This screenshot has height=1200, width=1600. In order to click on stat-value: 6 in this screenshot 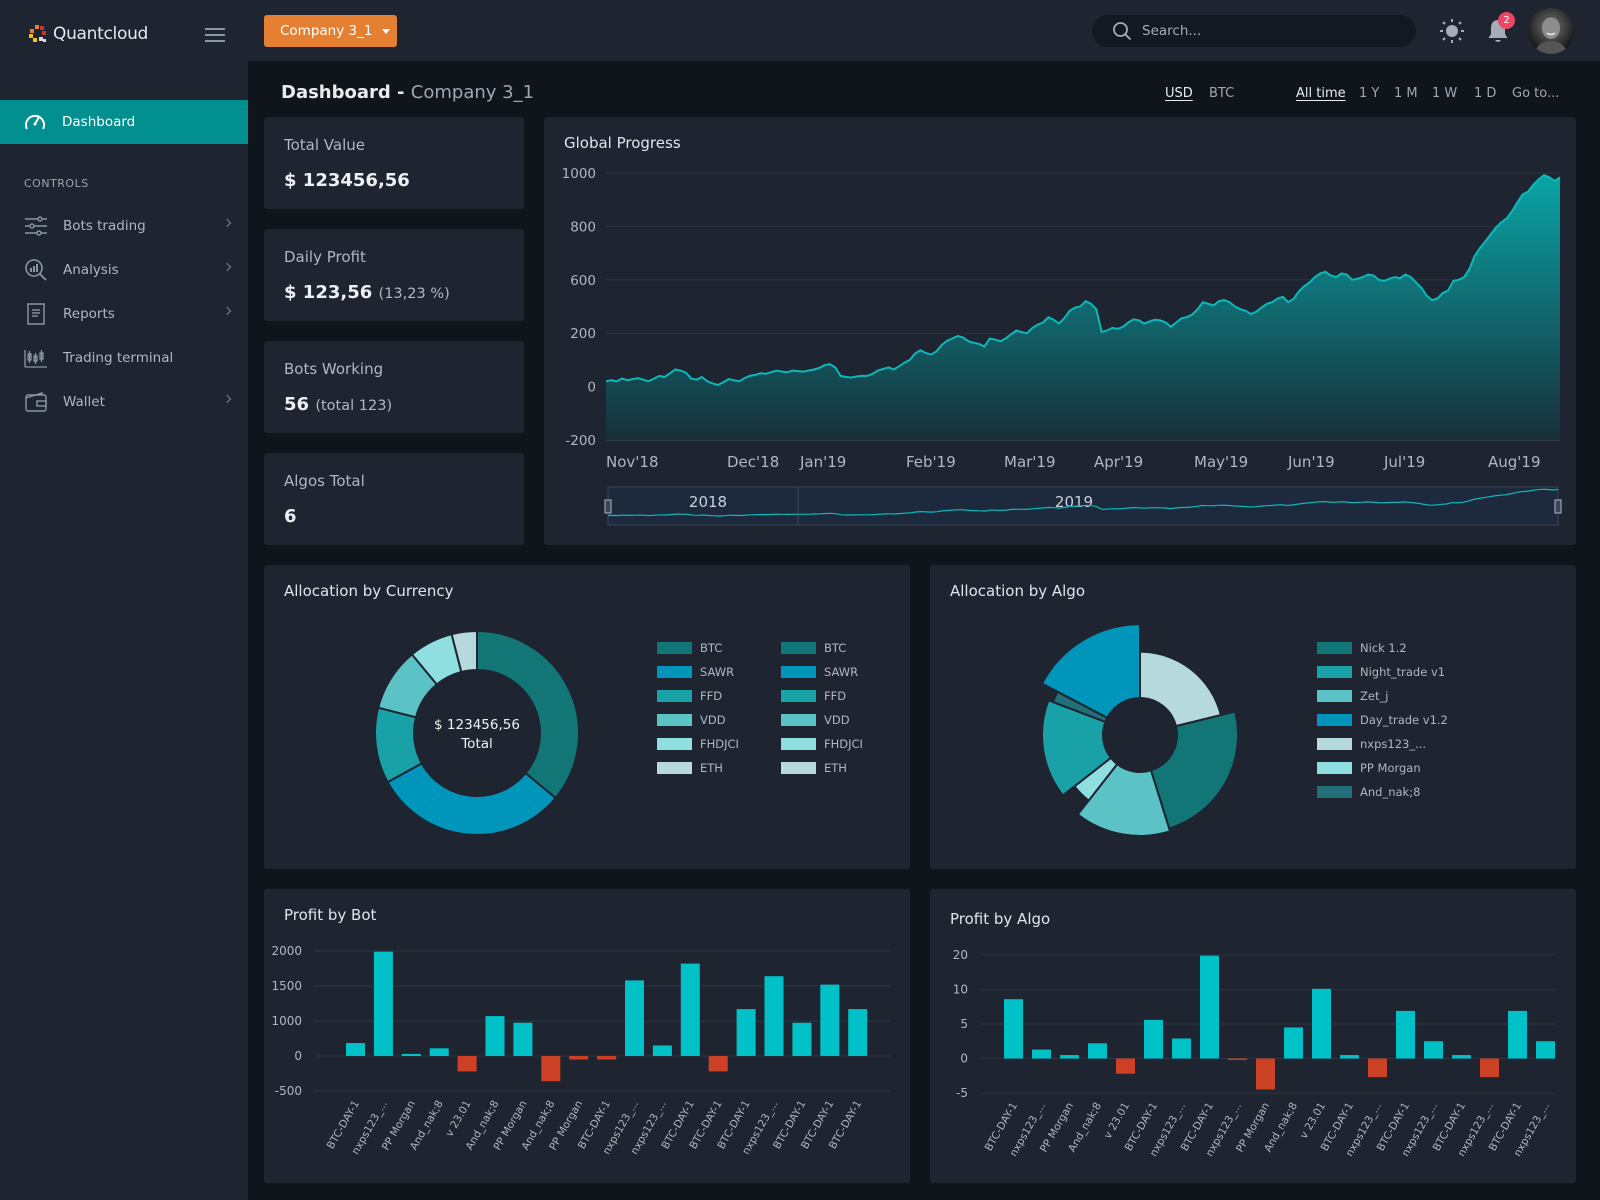, I will do `click(290, 516)`.